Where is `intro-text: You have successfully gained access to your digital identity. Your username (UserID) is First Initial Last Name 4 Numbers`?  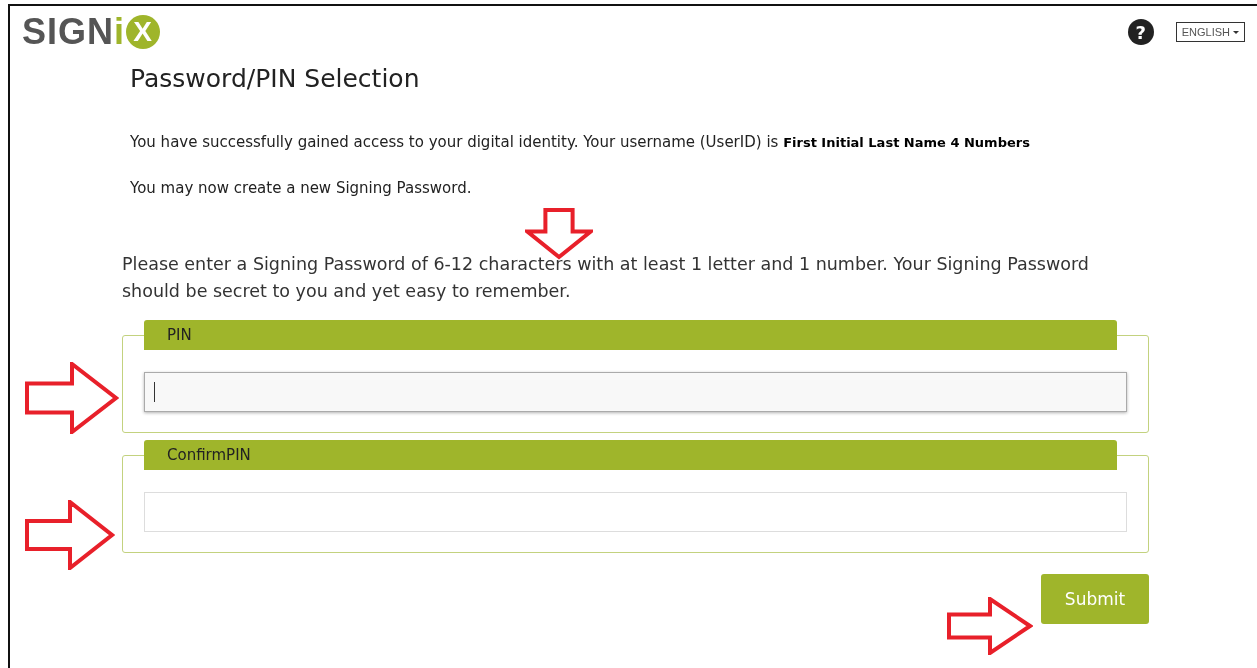 intro-text: You have successfully gained access to your digital identity. Your username (UserID) is First Initial Last Name 4 Numbers is located at coordinates (580, 142).